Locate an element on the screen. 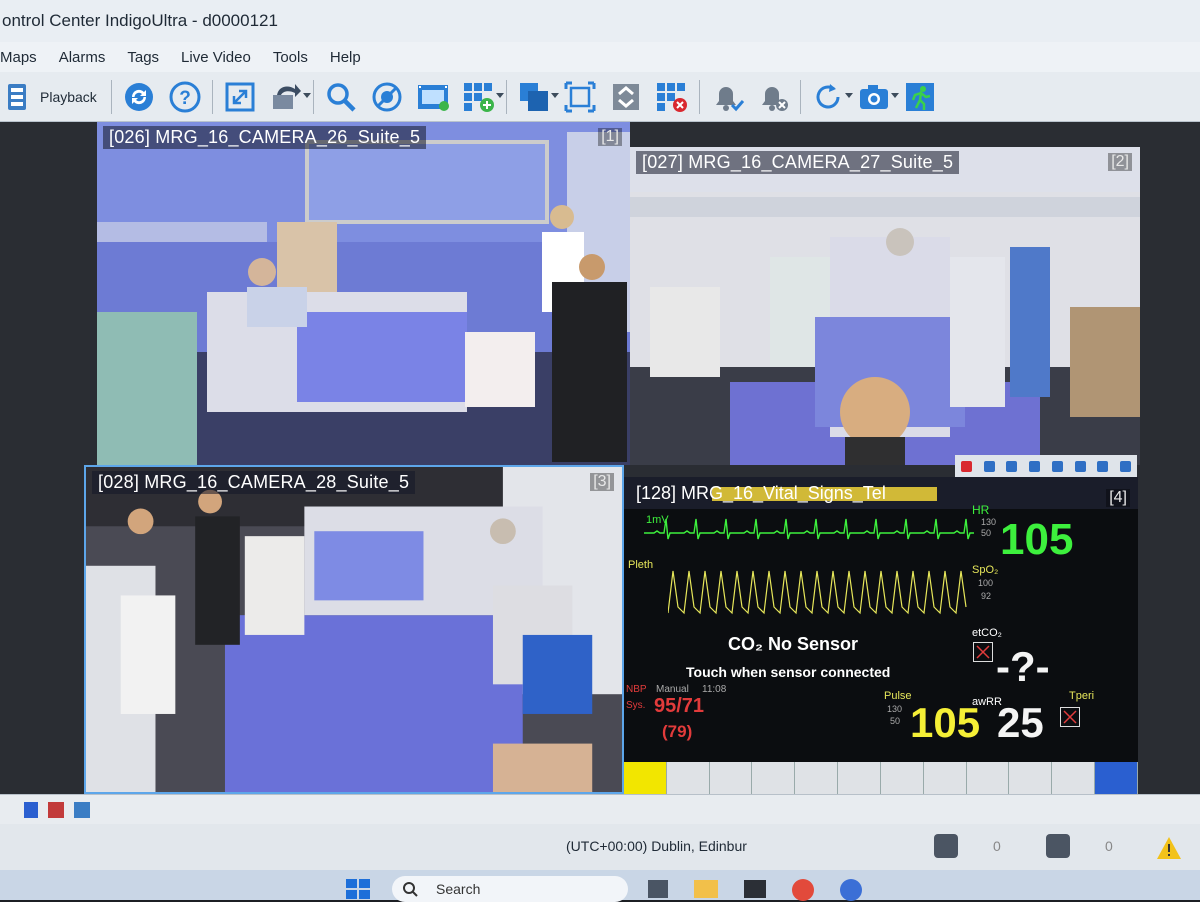  chrome-icon is located at coordinates (803, 890).